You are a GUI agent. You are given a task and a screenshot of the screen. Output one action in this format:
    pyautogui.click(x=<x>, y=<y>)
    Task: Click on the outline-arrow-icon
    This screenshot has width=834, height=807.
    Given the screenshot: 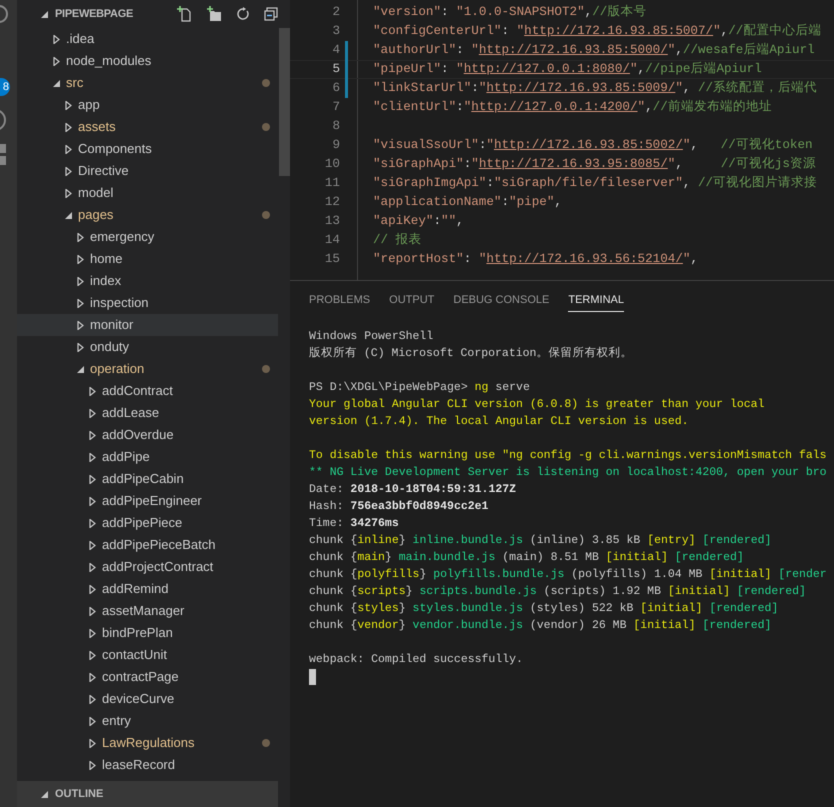 What is the action you would take?
    pyautogui.click(x=44, y=794)
    